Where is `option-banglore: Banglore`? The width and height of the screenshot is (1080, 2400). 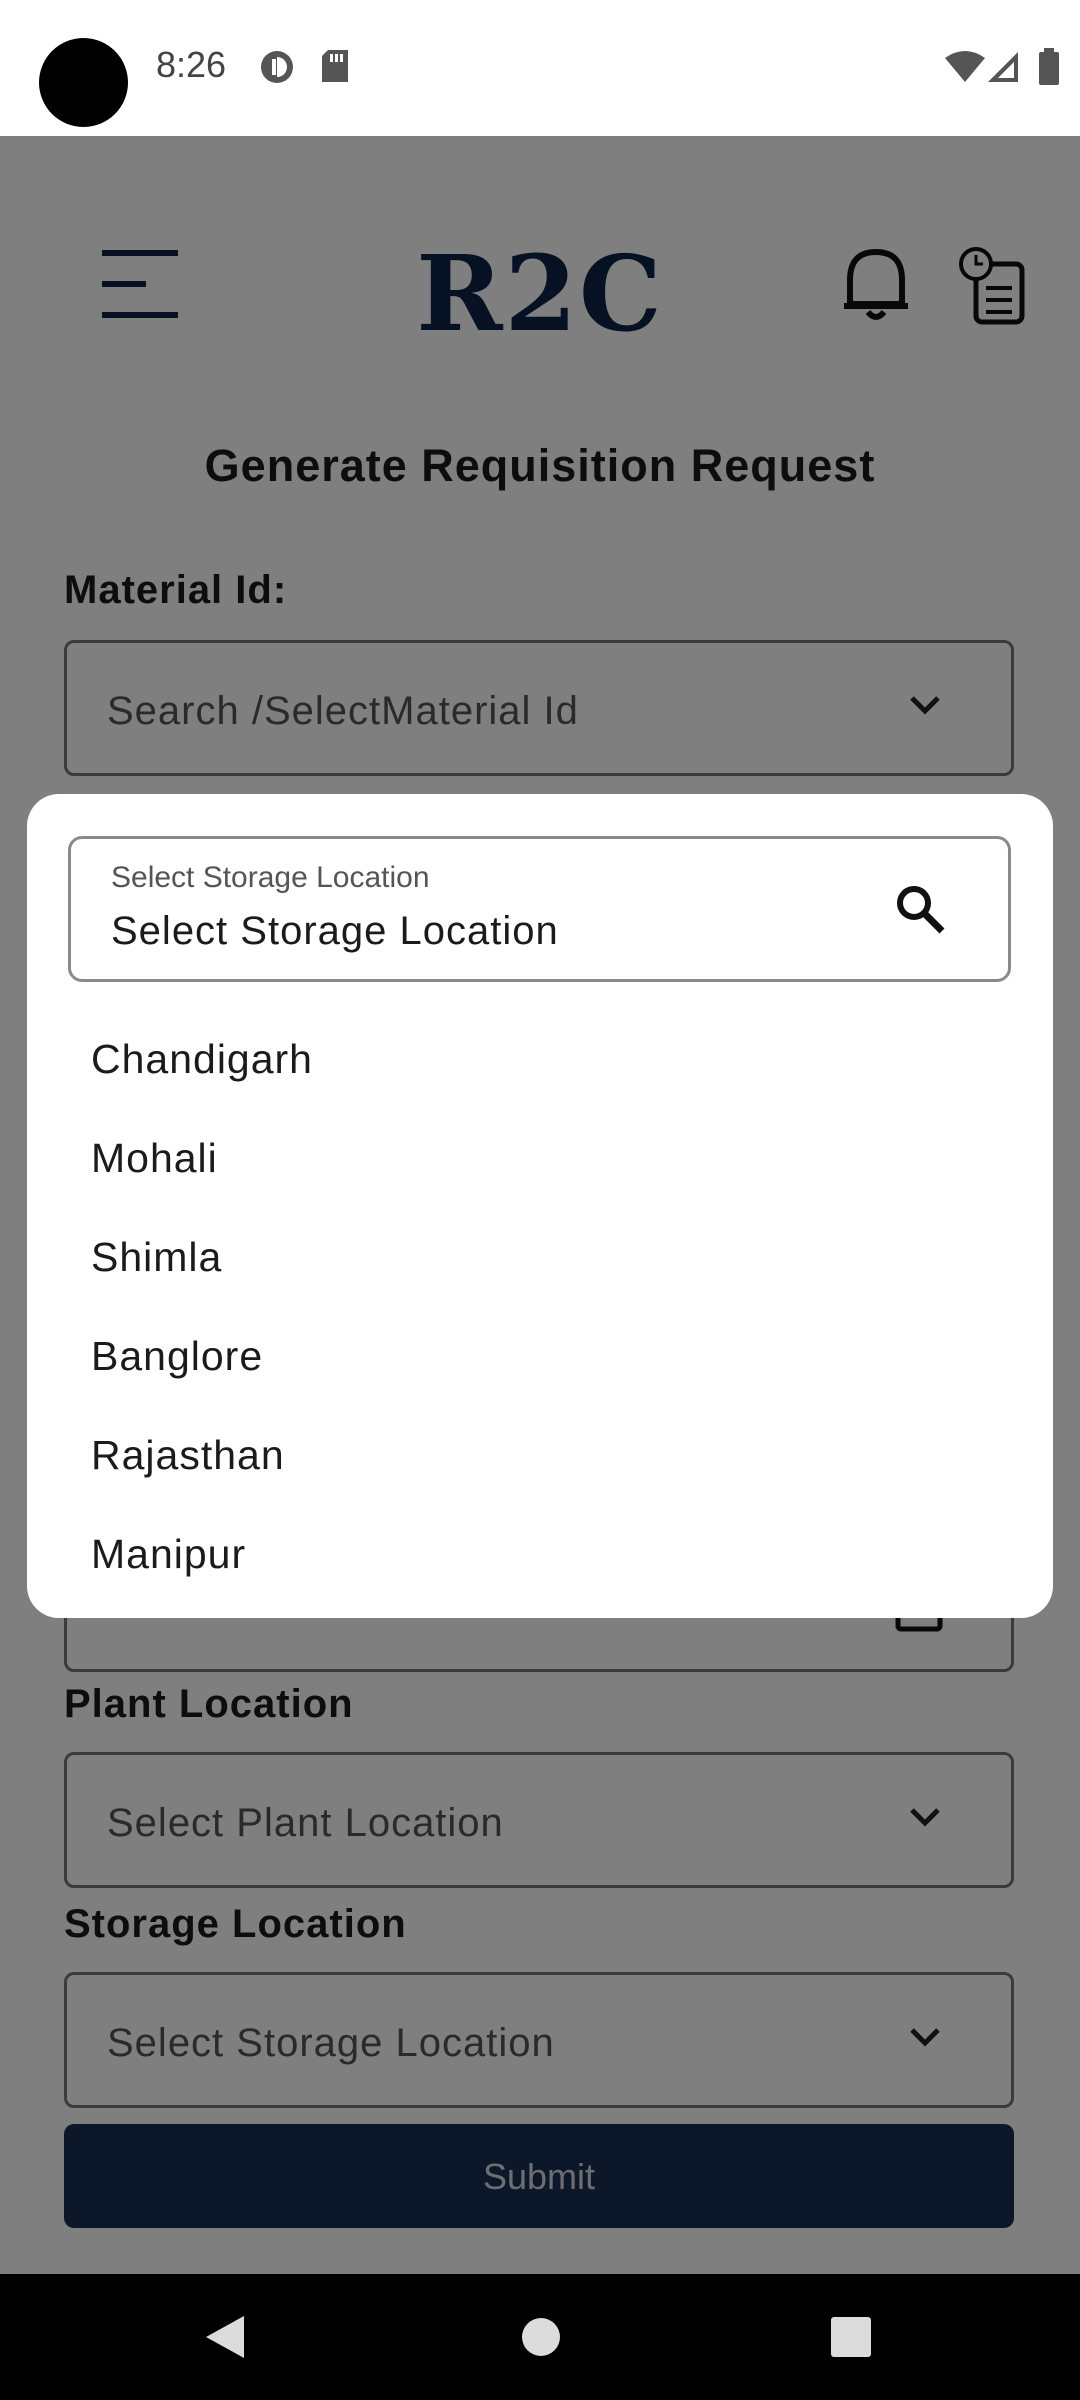
option-banglore: Banglore is located at coordinates (540, 1356).